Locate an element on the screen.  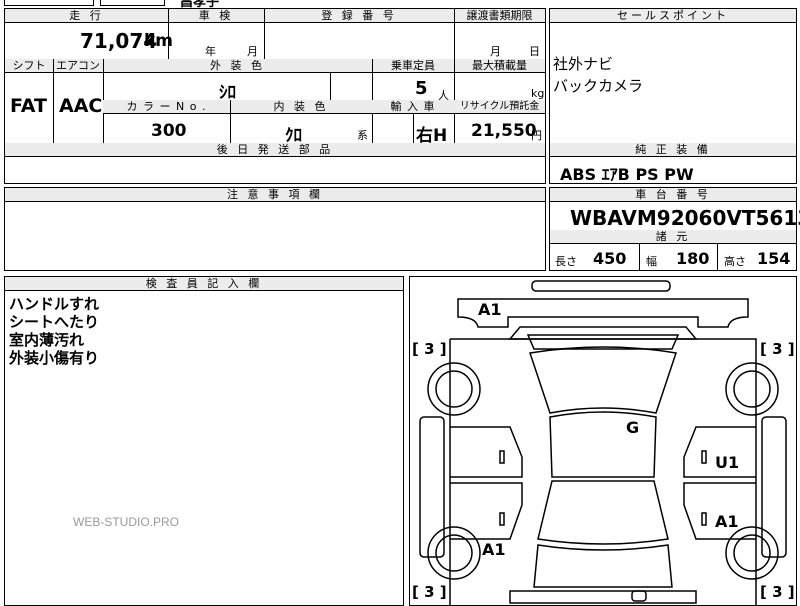
aircon-value: AAC is located at coordinates (81, 106).